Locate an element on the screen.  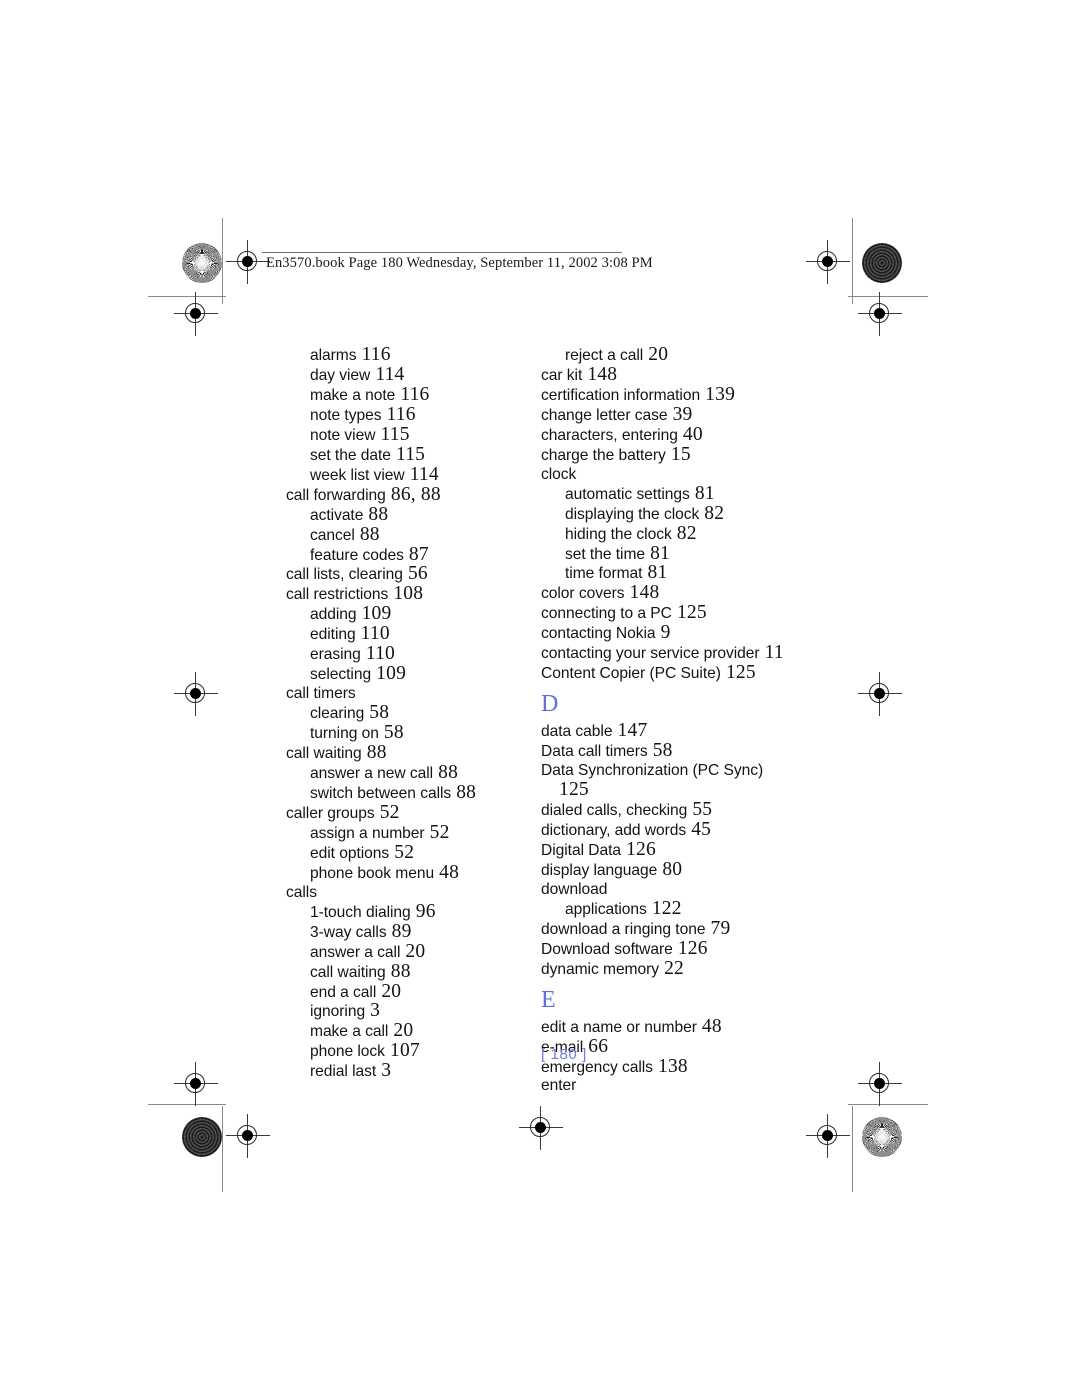
index-entry: clearing 58 is located at coordinates (410, 713).